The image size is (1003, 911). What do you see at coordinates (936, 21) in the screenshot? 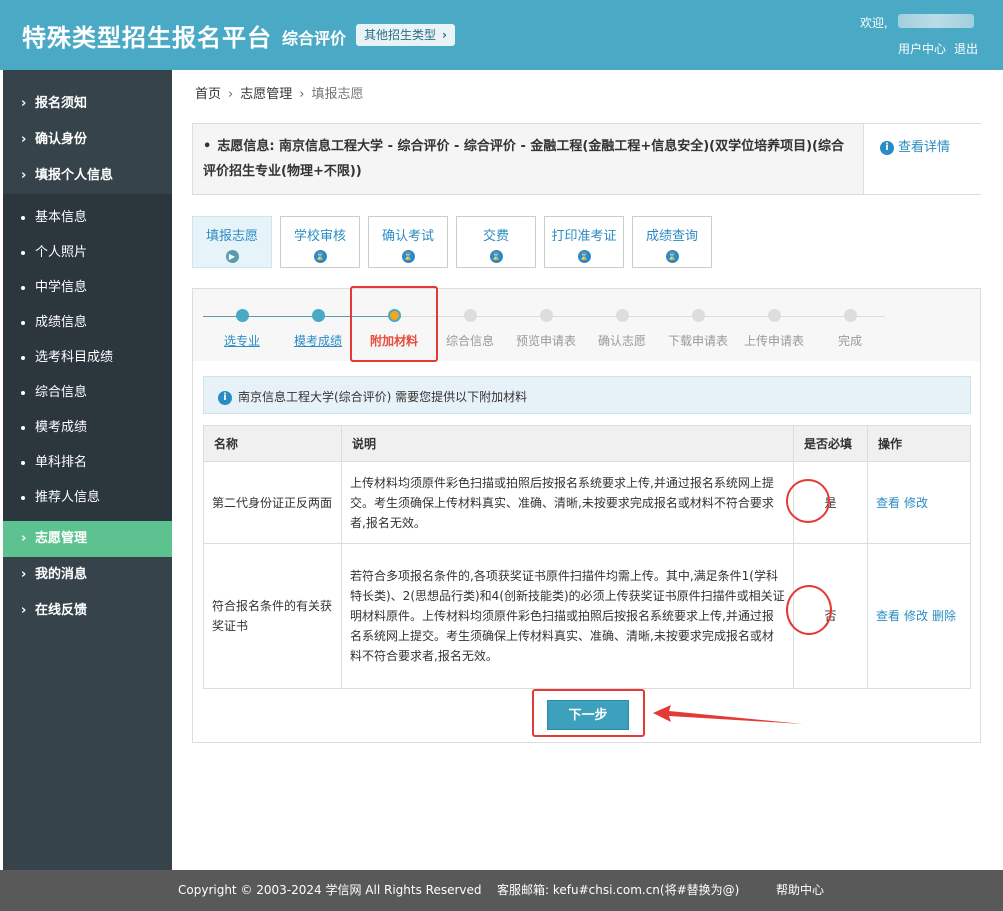
I see `username-redacted` at bounding box center [936, 21].